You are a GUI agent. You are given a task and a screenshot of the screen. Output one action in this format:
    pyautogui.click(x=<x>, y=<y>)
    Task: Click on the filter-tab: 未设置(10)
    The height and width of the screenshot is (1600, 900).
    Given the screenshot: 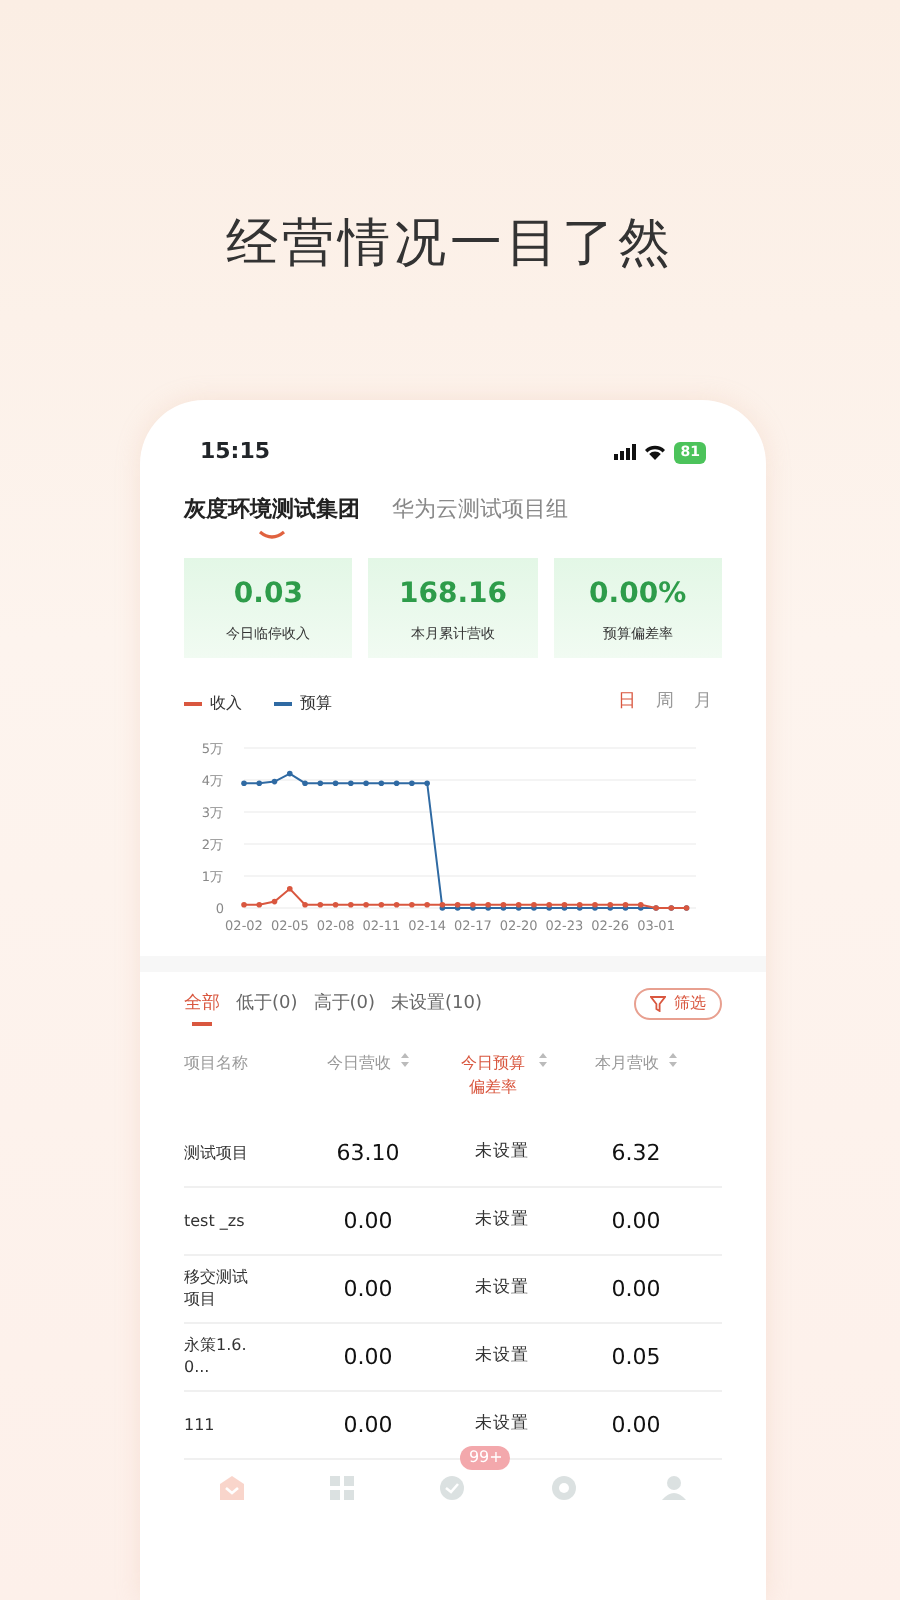 What is the action you would take?
    pyautogui.click(x=436, y=1005)
    